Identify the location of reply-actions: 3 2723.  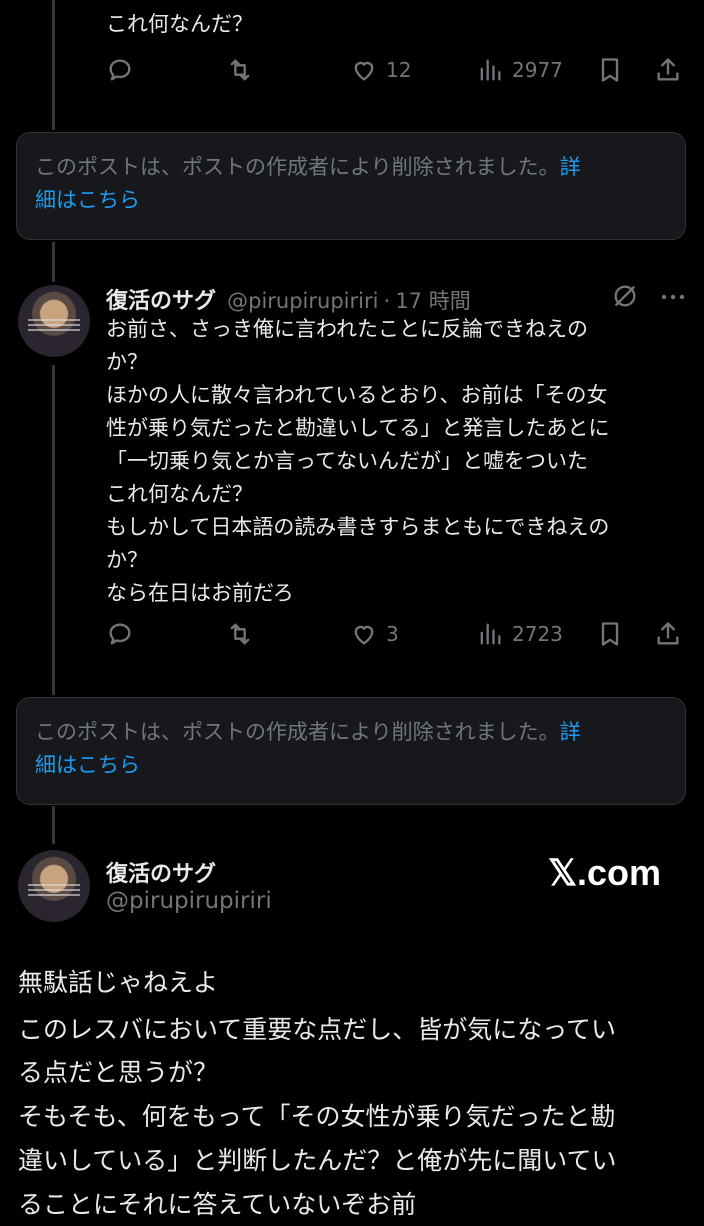
(398, 634).